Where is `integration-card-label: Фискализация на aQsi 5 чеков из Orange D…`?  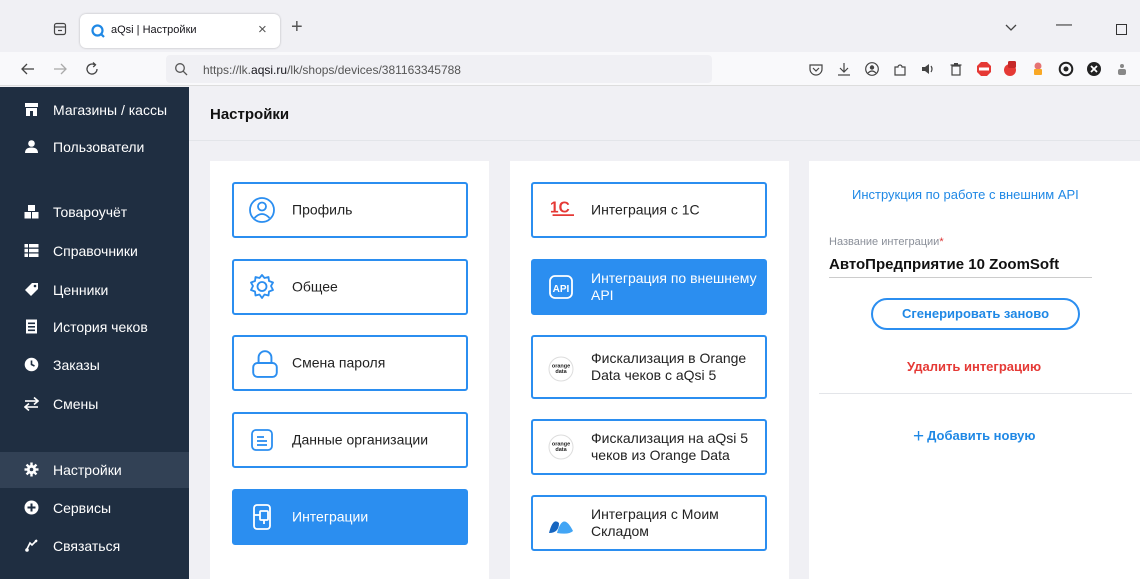 integration-card-label: Фискализация на aQsi 5 чеков из Orange D… is located at coordinates (670, 446).